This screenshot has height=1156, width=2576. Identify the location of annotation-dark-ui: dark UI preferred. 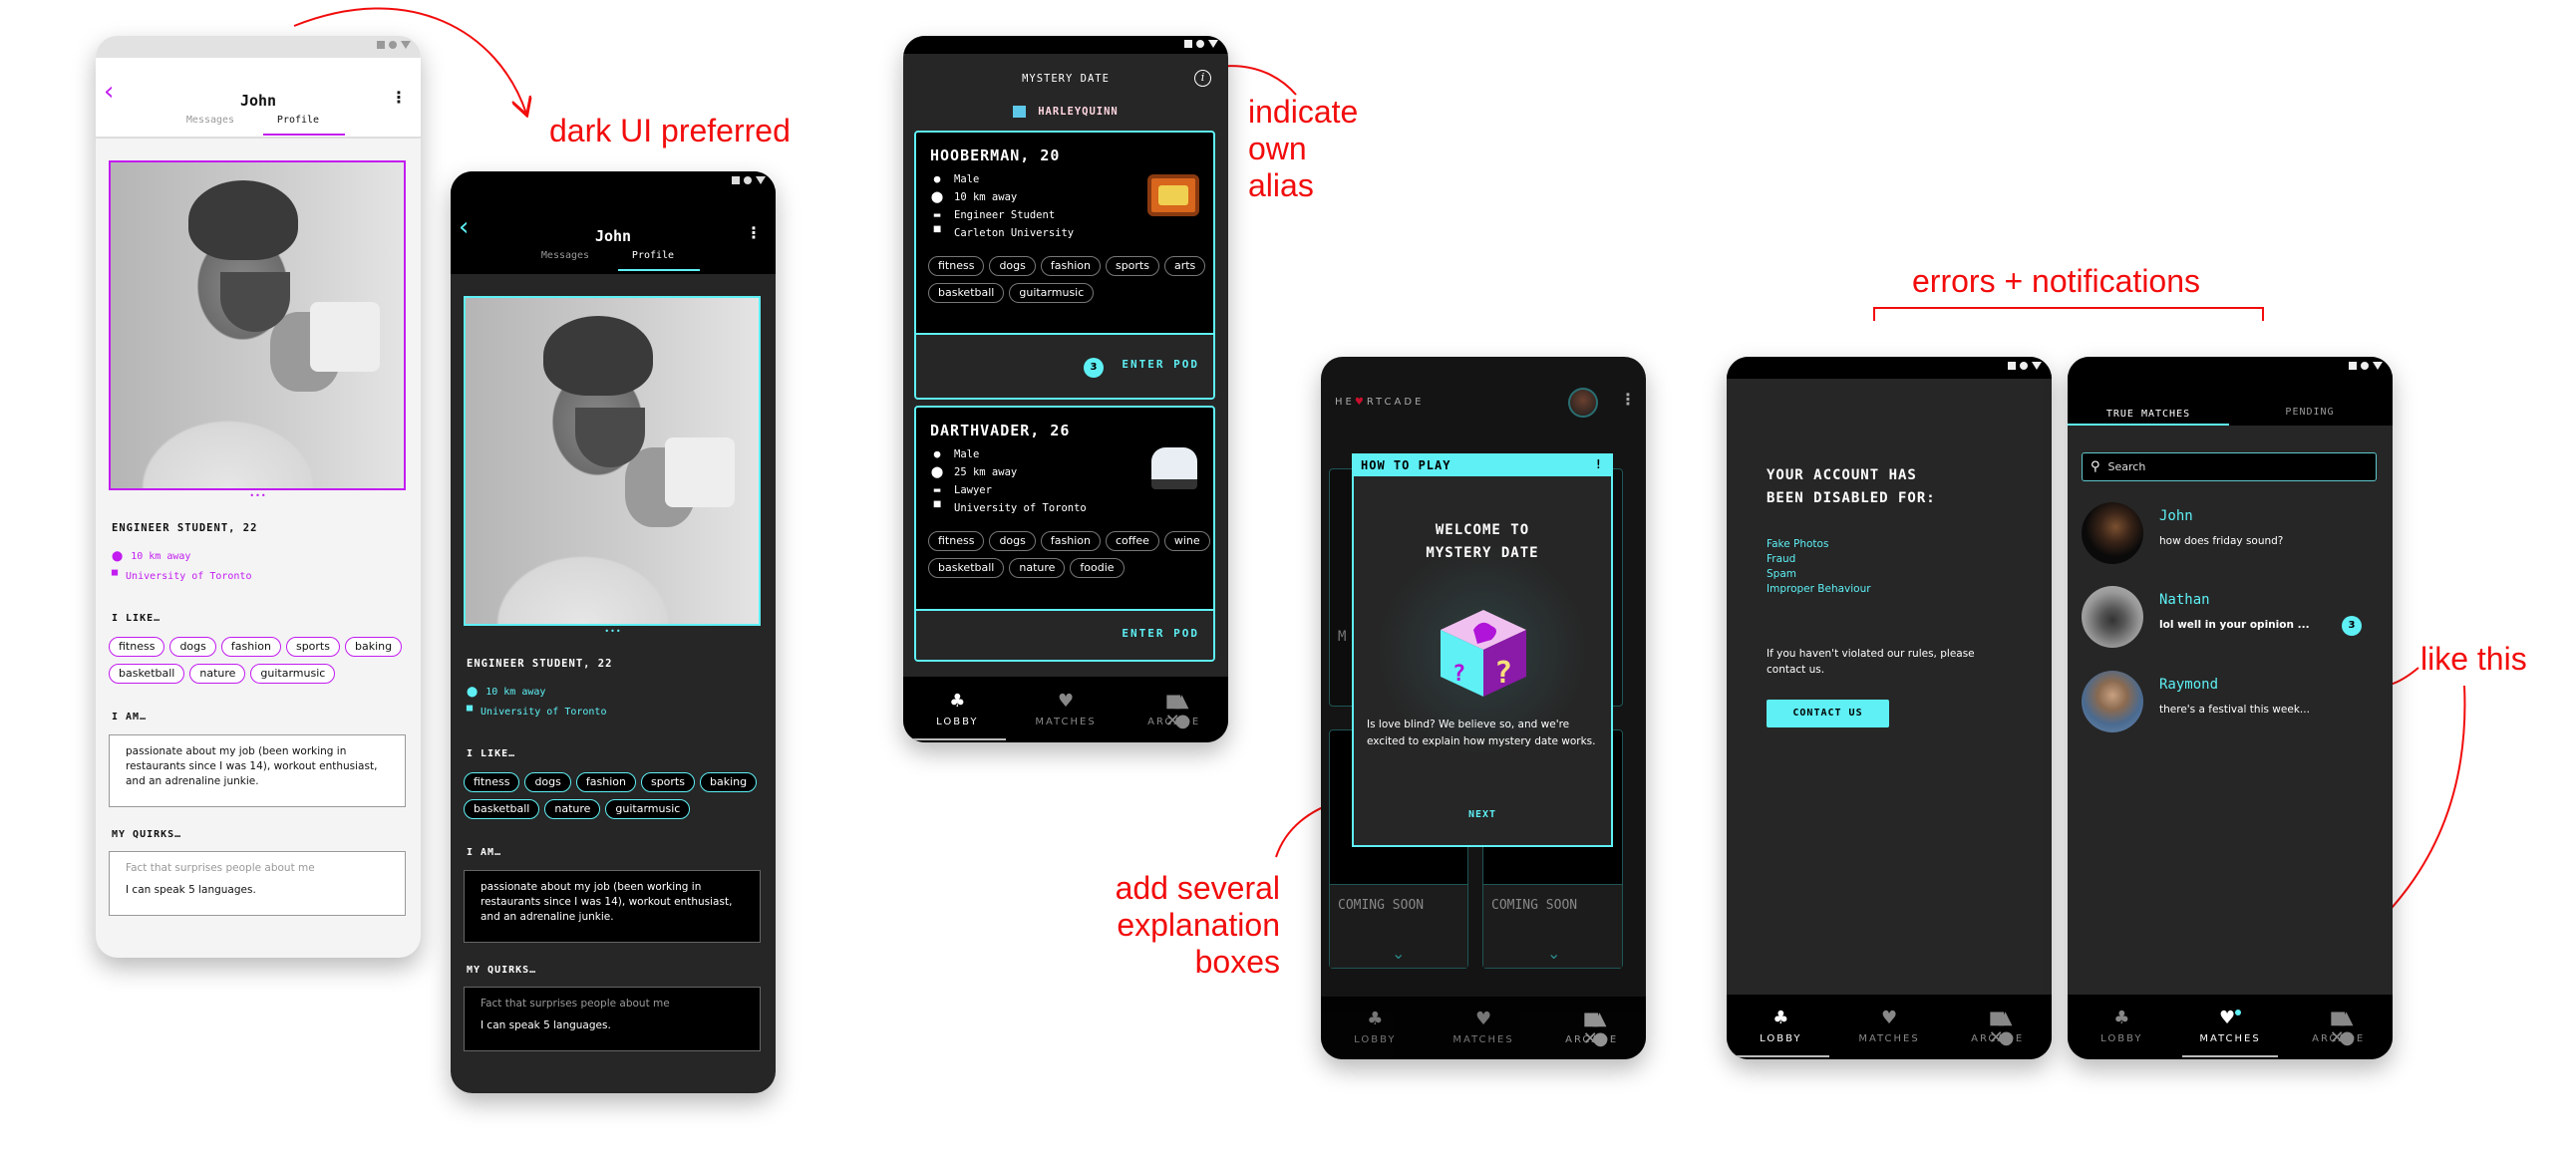
(670, 130).